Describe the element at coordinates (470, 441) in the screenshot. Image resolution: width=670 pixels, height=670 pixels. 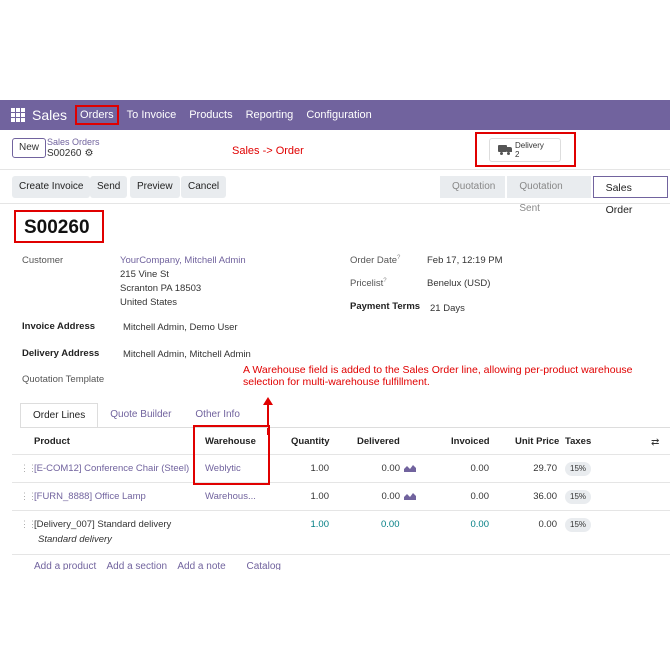
I see `col-invoiced: Invoiced` at that location.